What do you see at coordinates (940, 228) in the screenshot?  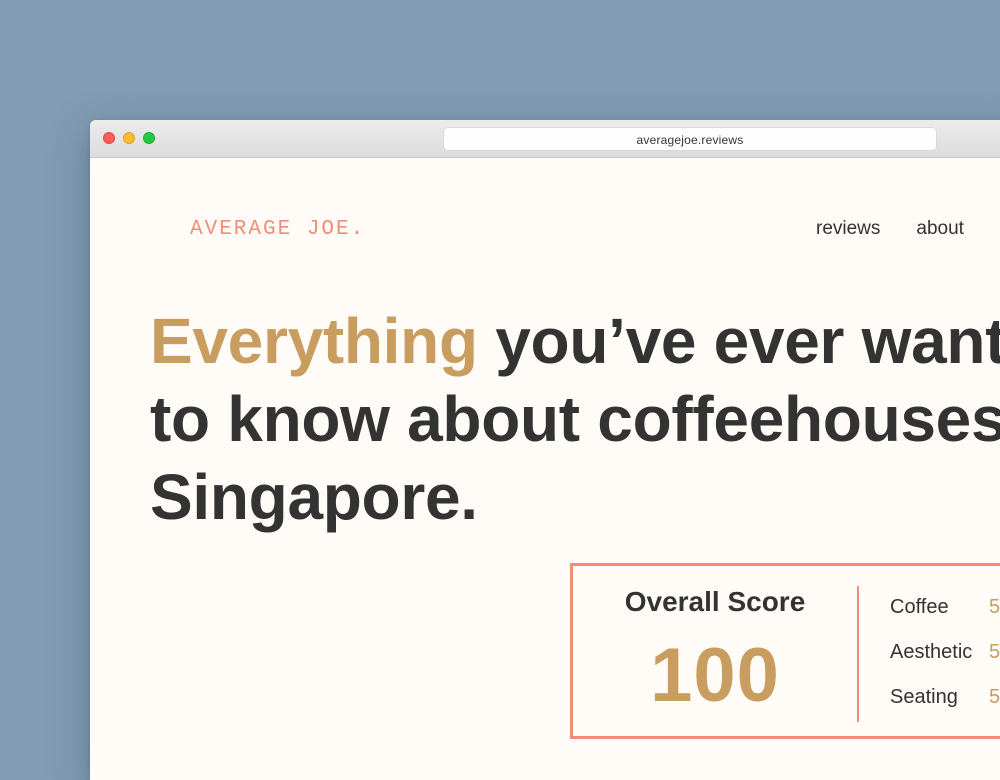 I see `nav-link-about: about` at bounding box center [940, 228].